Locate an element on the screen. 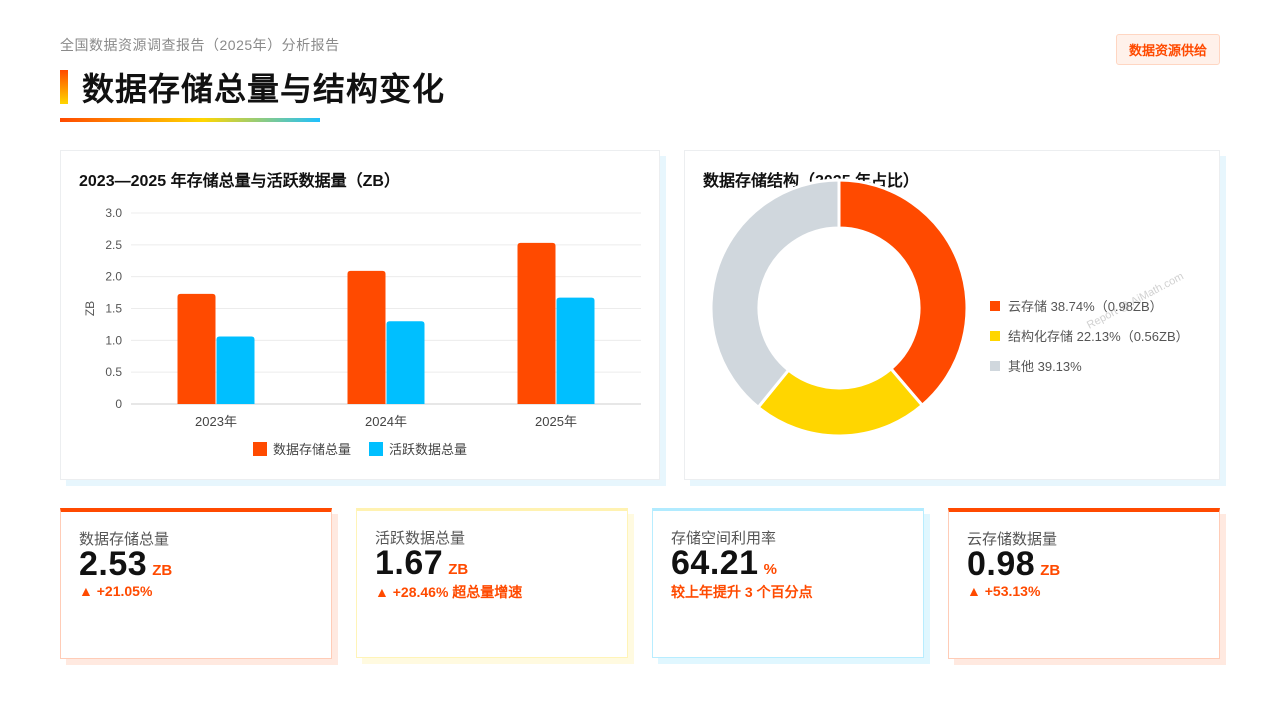 Image resolution: width=1280 pixels, height=720 pixels. kpi-change: ▲ +28.46% 超总量增速 is located at coordinates (449, 592).